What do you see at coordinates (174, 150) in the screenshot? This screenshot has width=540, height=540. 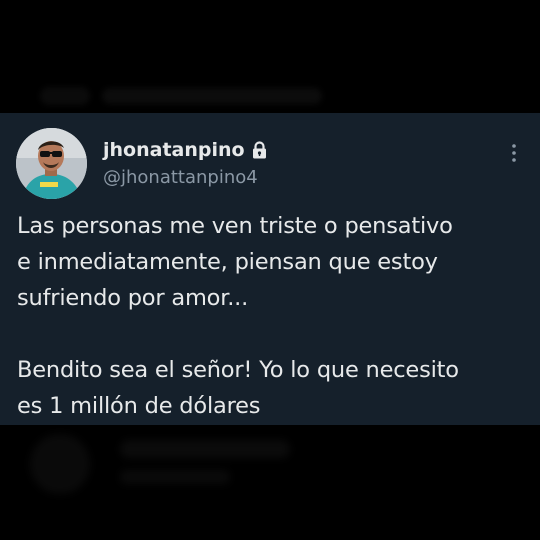 I see `display-name: jhonatanpino` at bounding box center [174, 150].